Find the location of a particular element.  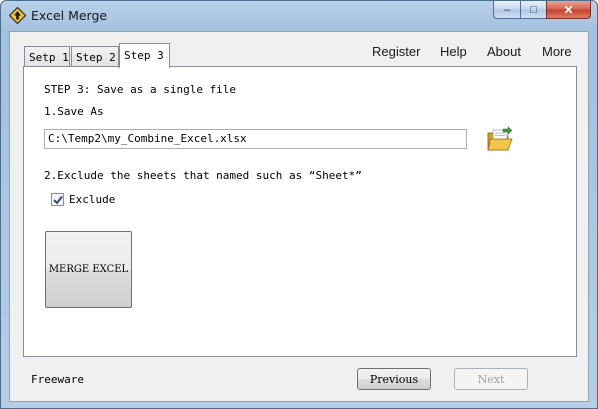

save-as-label: 1.Save As is located at coordinates (74, 111).